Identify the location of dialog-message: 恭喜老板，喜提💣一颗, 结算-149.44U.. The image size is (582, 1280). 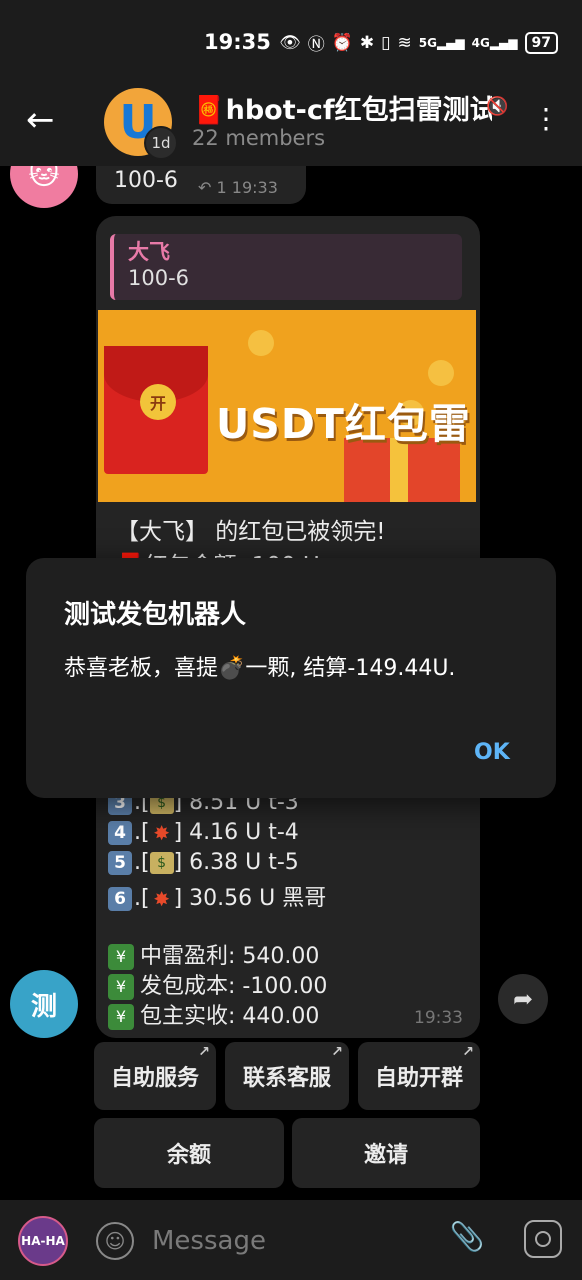
(259, 666).